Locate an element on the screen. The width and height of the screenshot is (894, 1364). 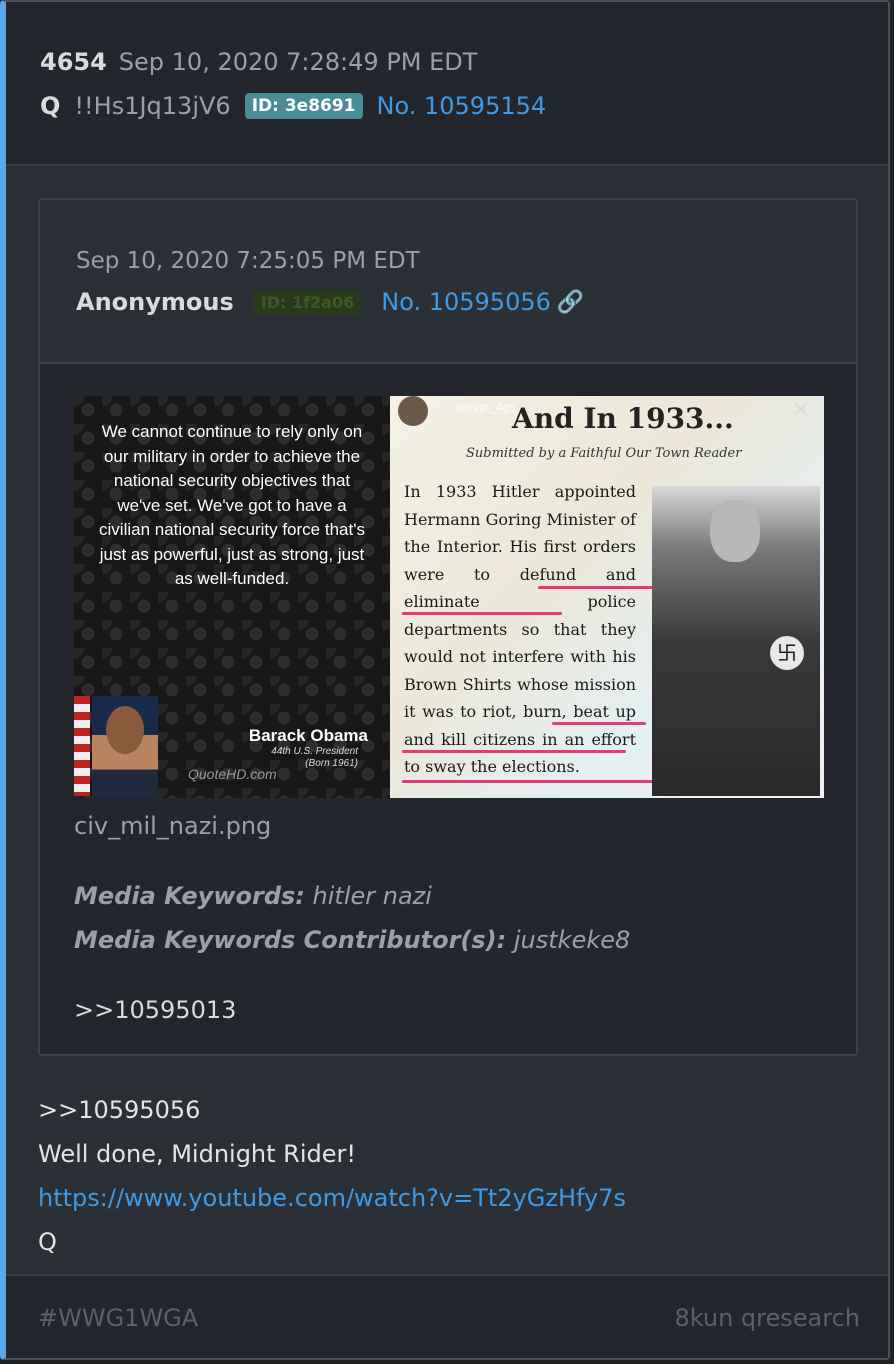
quoted-post-date: Sep 10, 2020 7:25:05 PM EDT is located at coordinates (248, 261).